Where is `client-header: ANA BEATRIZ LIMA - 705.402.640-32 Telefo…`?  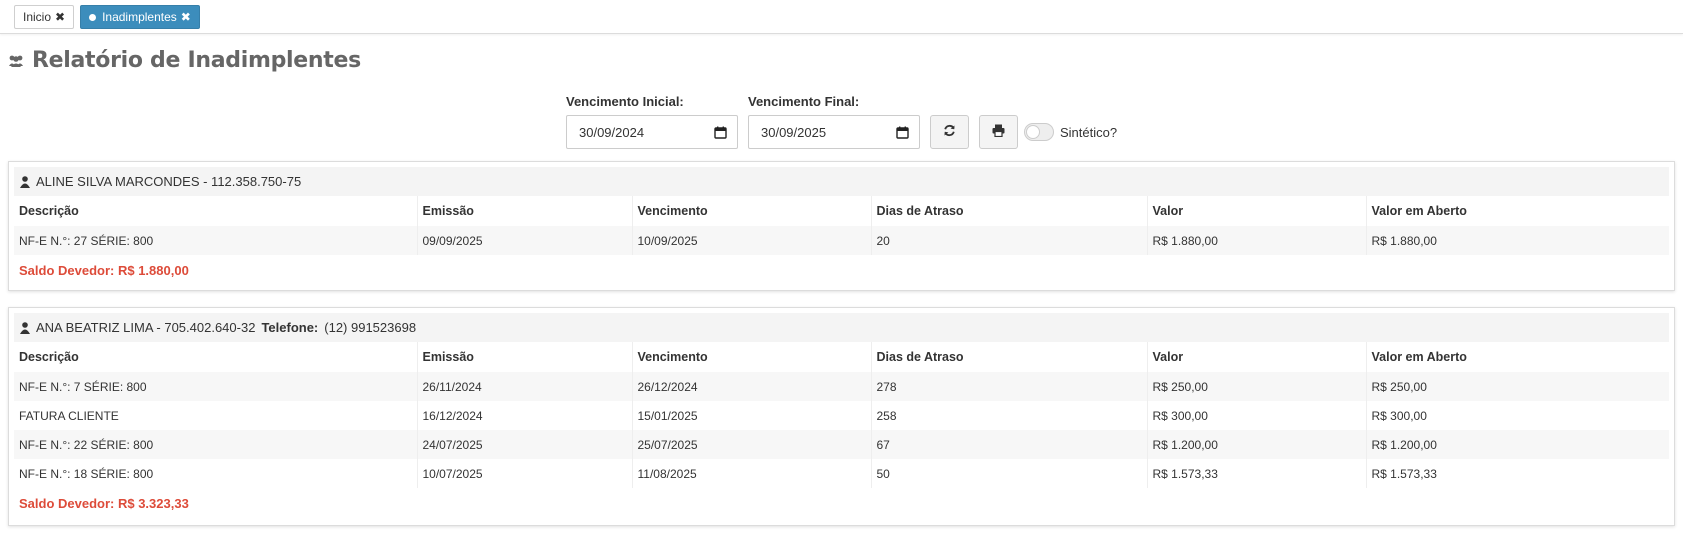
client-header: ANA BEATRIZ LIMA - 705.402.640-32 Telefo… is located at coordinates (841, 327).